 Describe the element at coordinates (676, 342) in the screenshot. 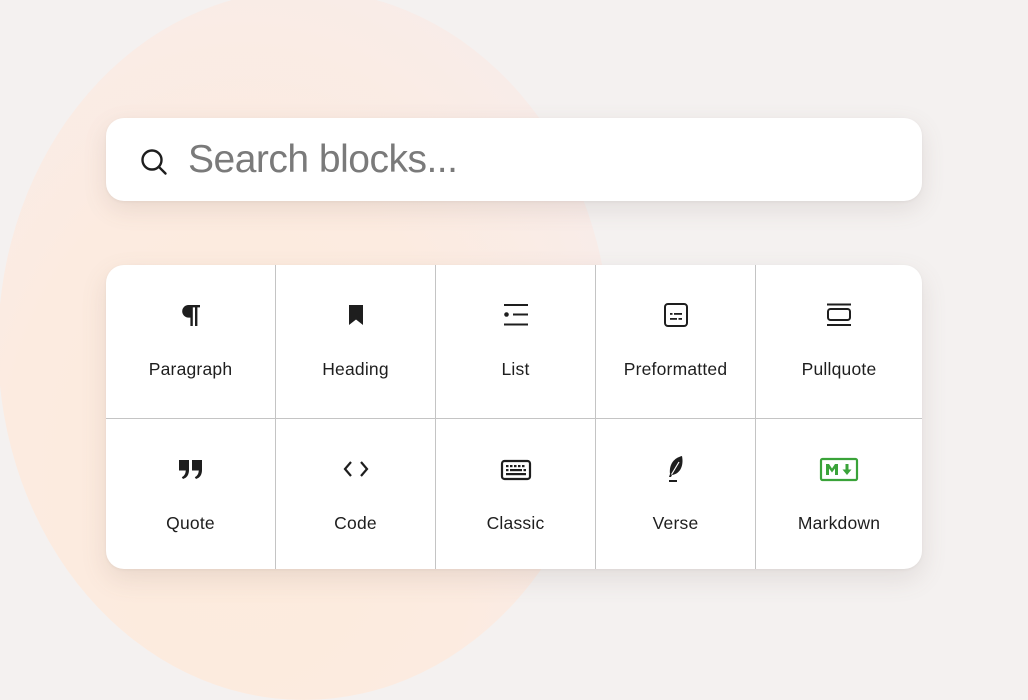

I see `block-preformatted: Preformatted` at that location.